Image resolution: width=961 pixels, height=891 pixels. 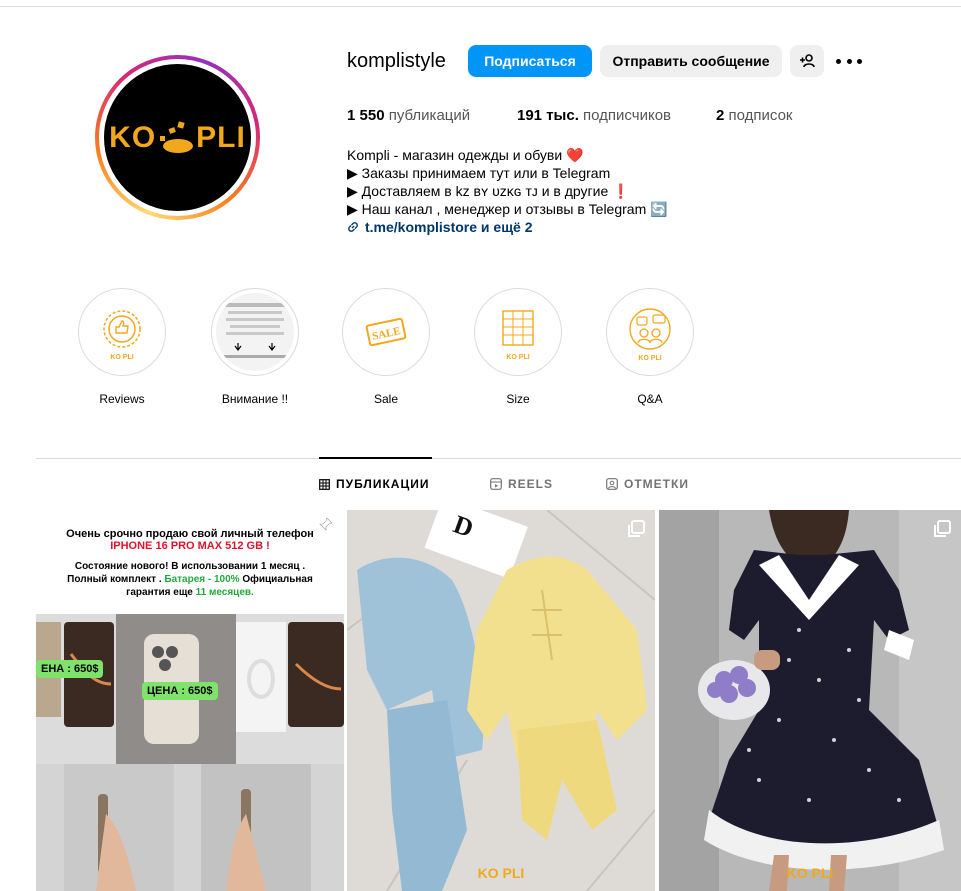 I want to click on followers-label: подписчиков, so click(x=627, y=115).